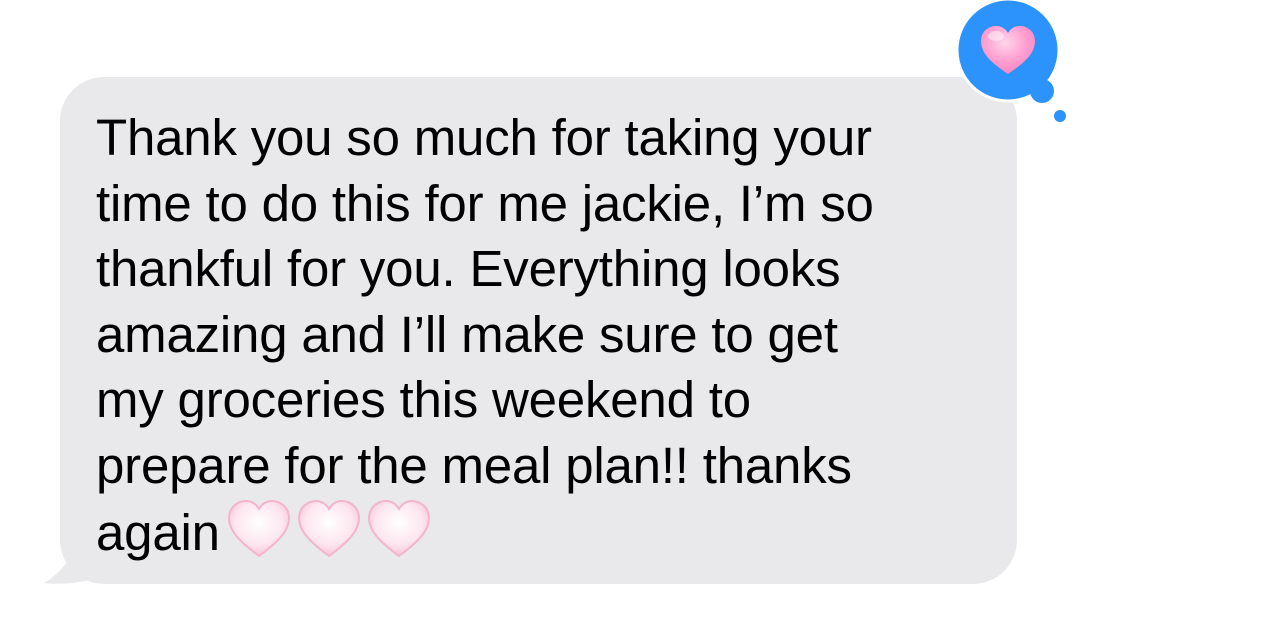 This screenshot has height=626, width=1280. What do you see at coordinates (158, 532) in the screenshot?
I see `message-line: again` at bounding box center [158, 532].